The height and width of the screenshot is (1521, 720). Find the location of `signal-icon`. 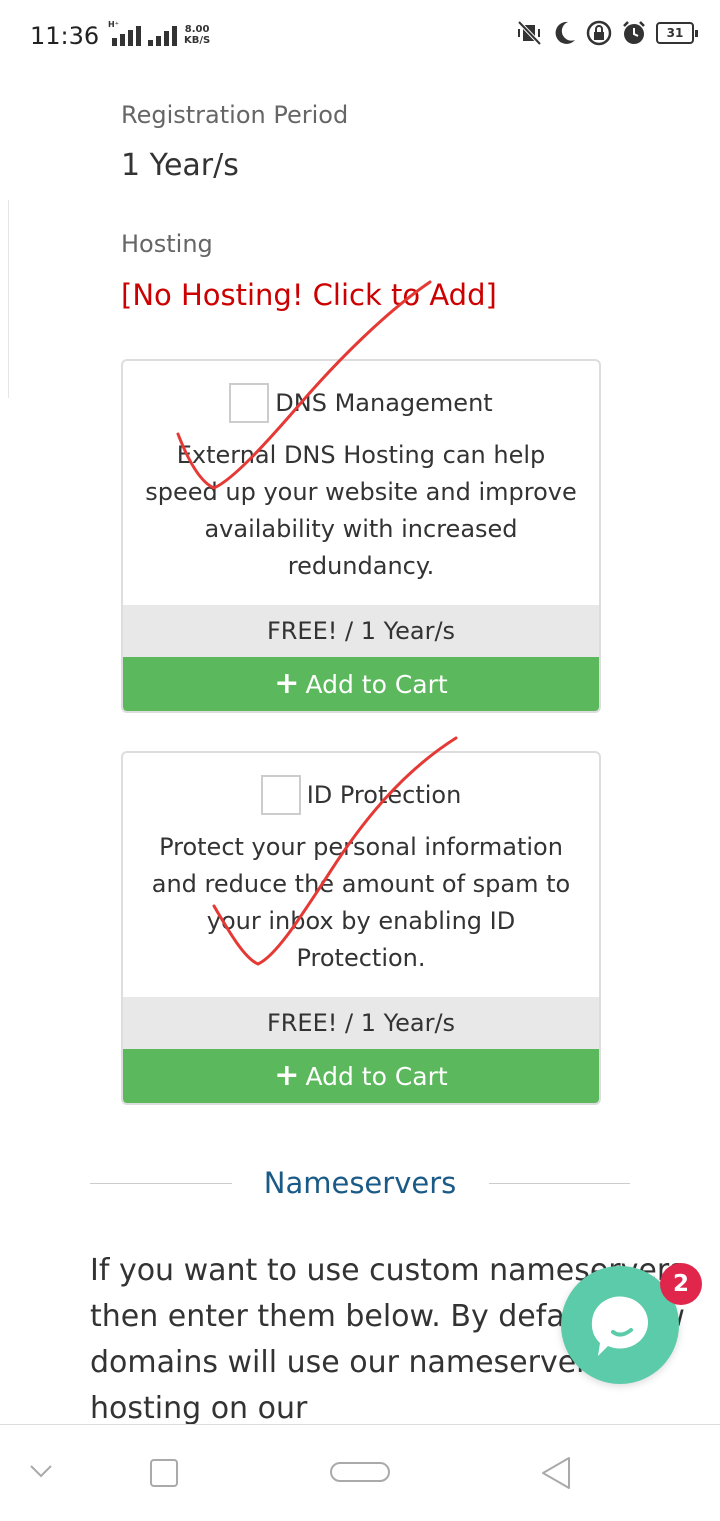

signal-icon is located at coordinates (126, 36).